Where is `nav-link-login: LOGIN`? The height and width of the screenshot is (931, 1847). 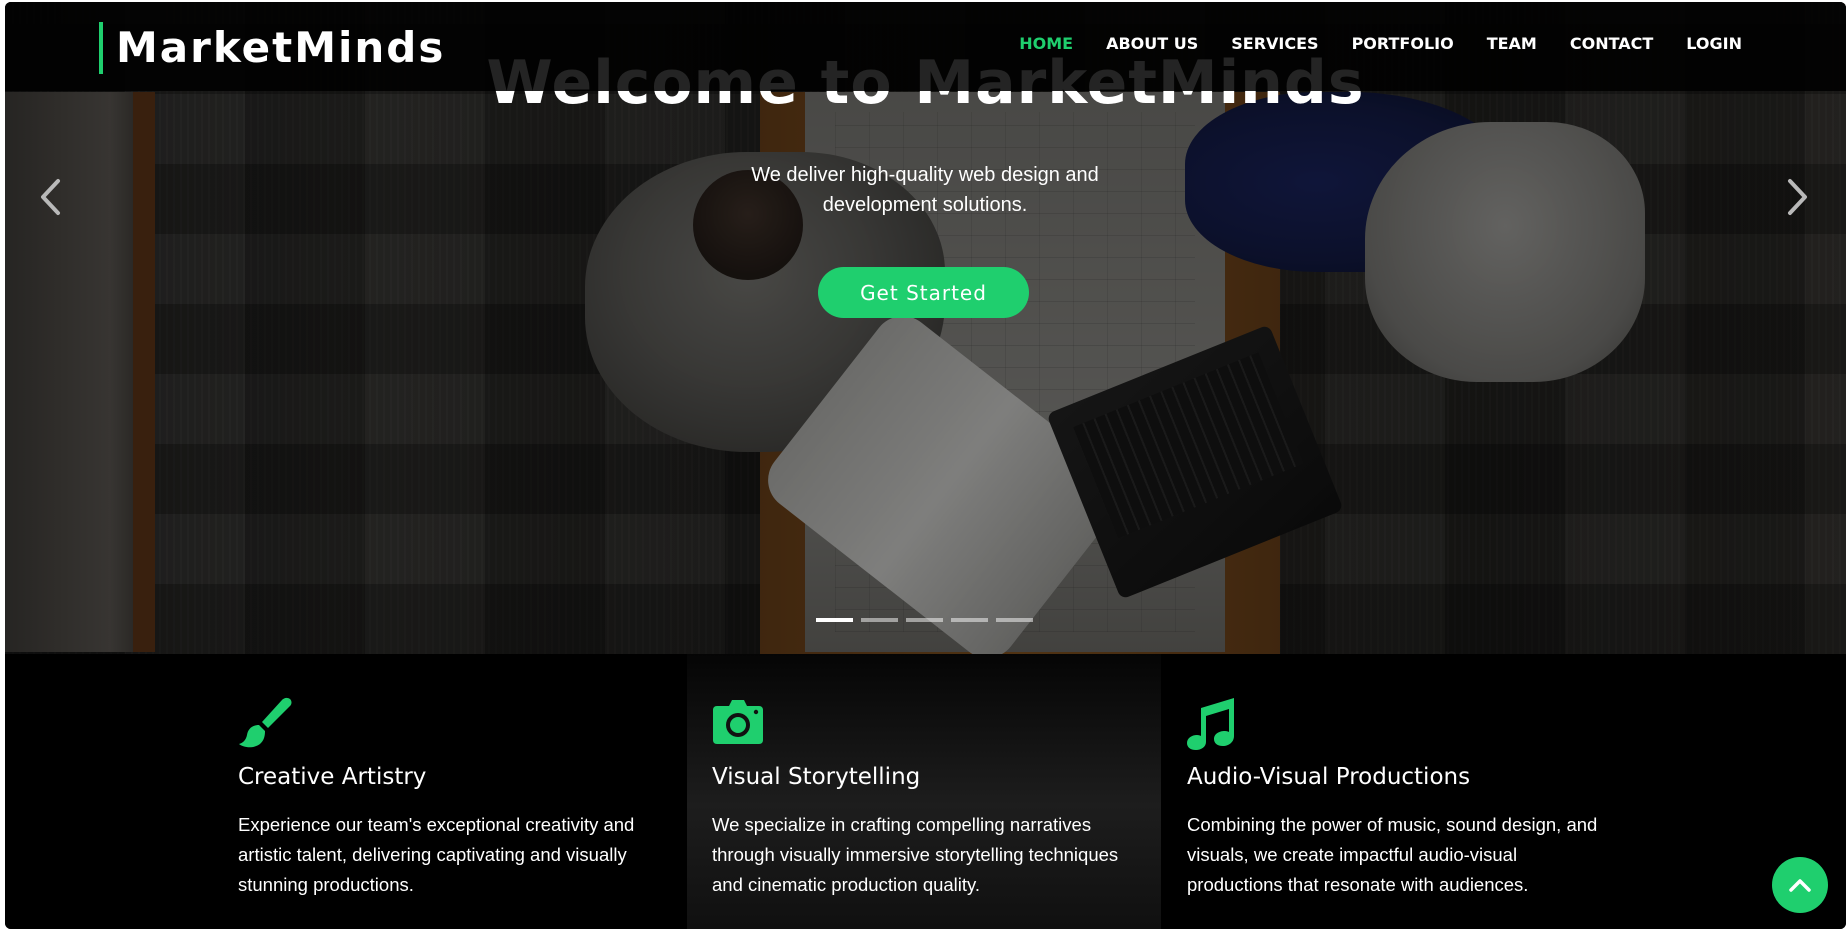 nav-link-login: LOGIN is located at coordinates (1714, 44).